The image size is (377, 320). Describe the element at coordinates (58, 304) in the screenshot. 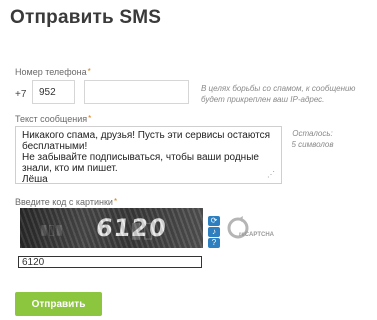

I see `send-button: Отправить` at that location.